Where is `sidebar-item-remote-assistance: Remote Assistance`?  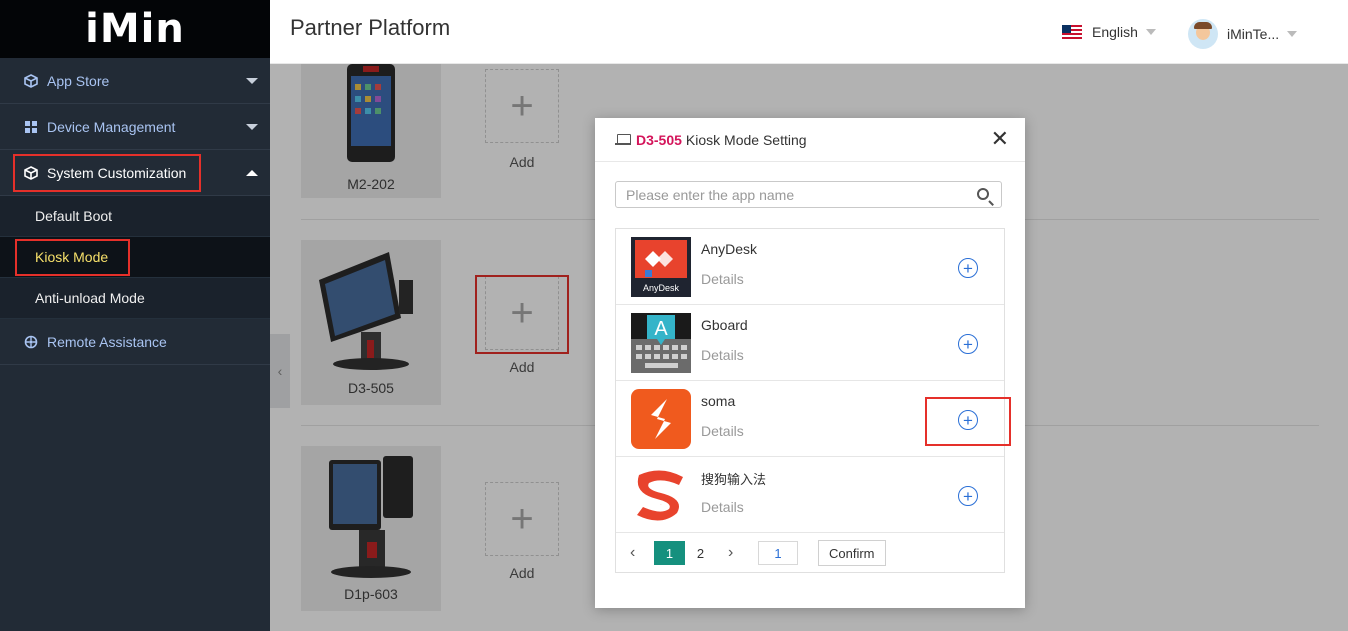 sidebar-item-remote-assistance: Remote Assistance is located at coordinates (135, 342).